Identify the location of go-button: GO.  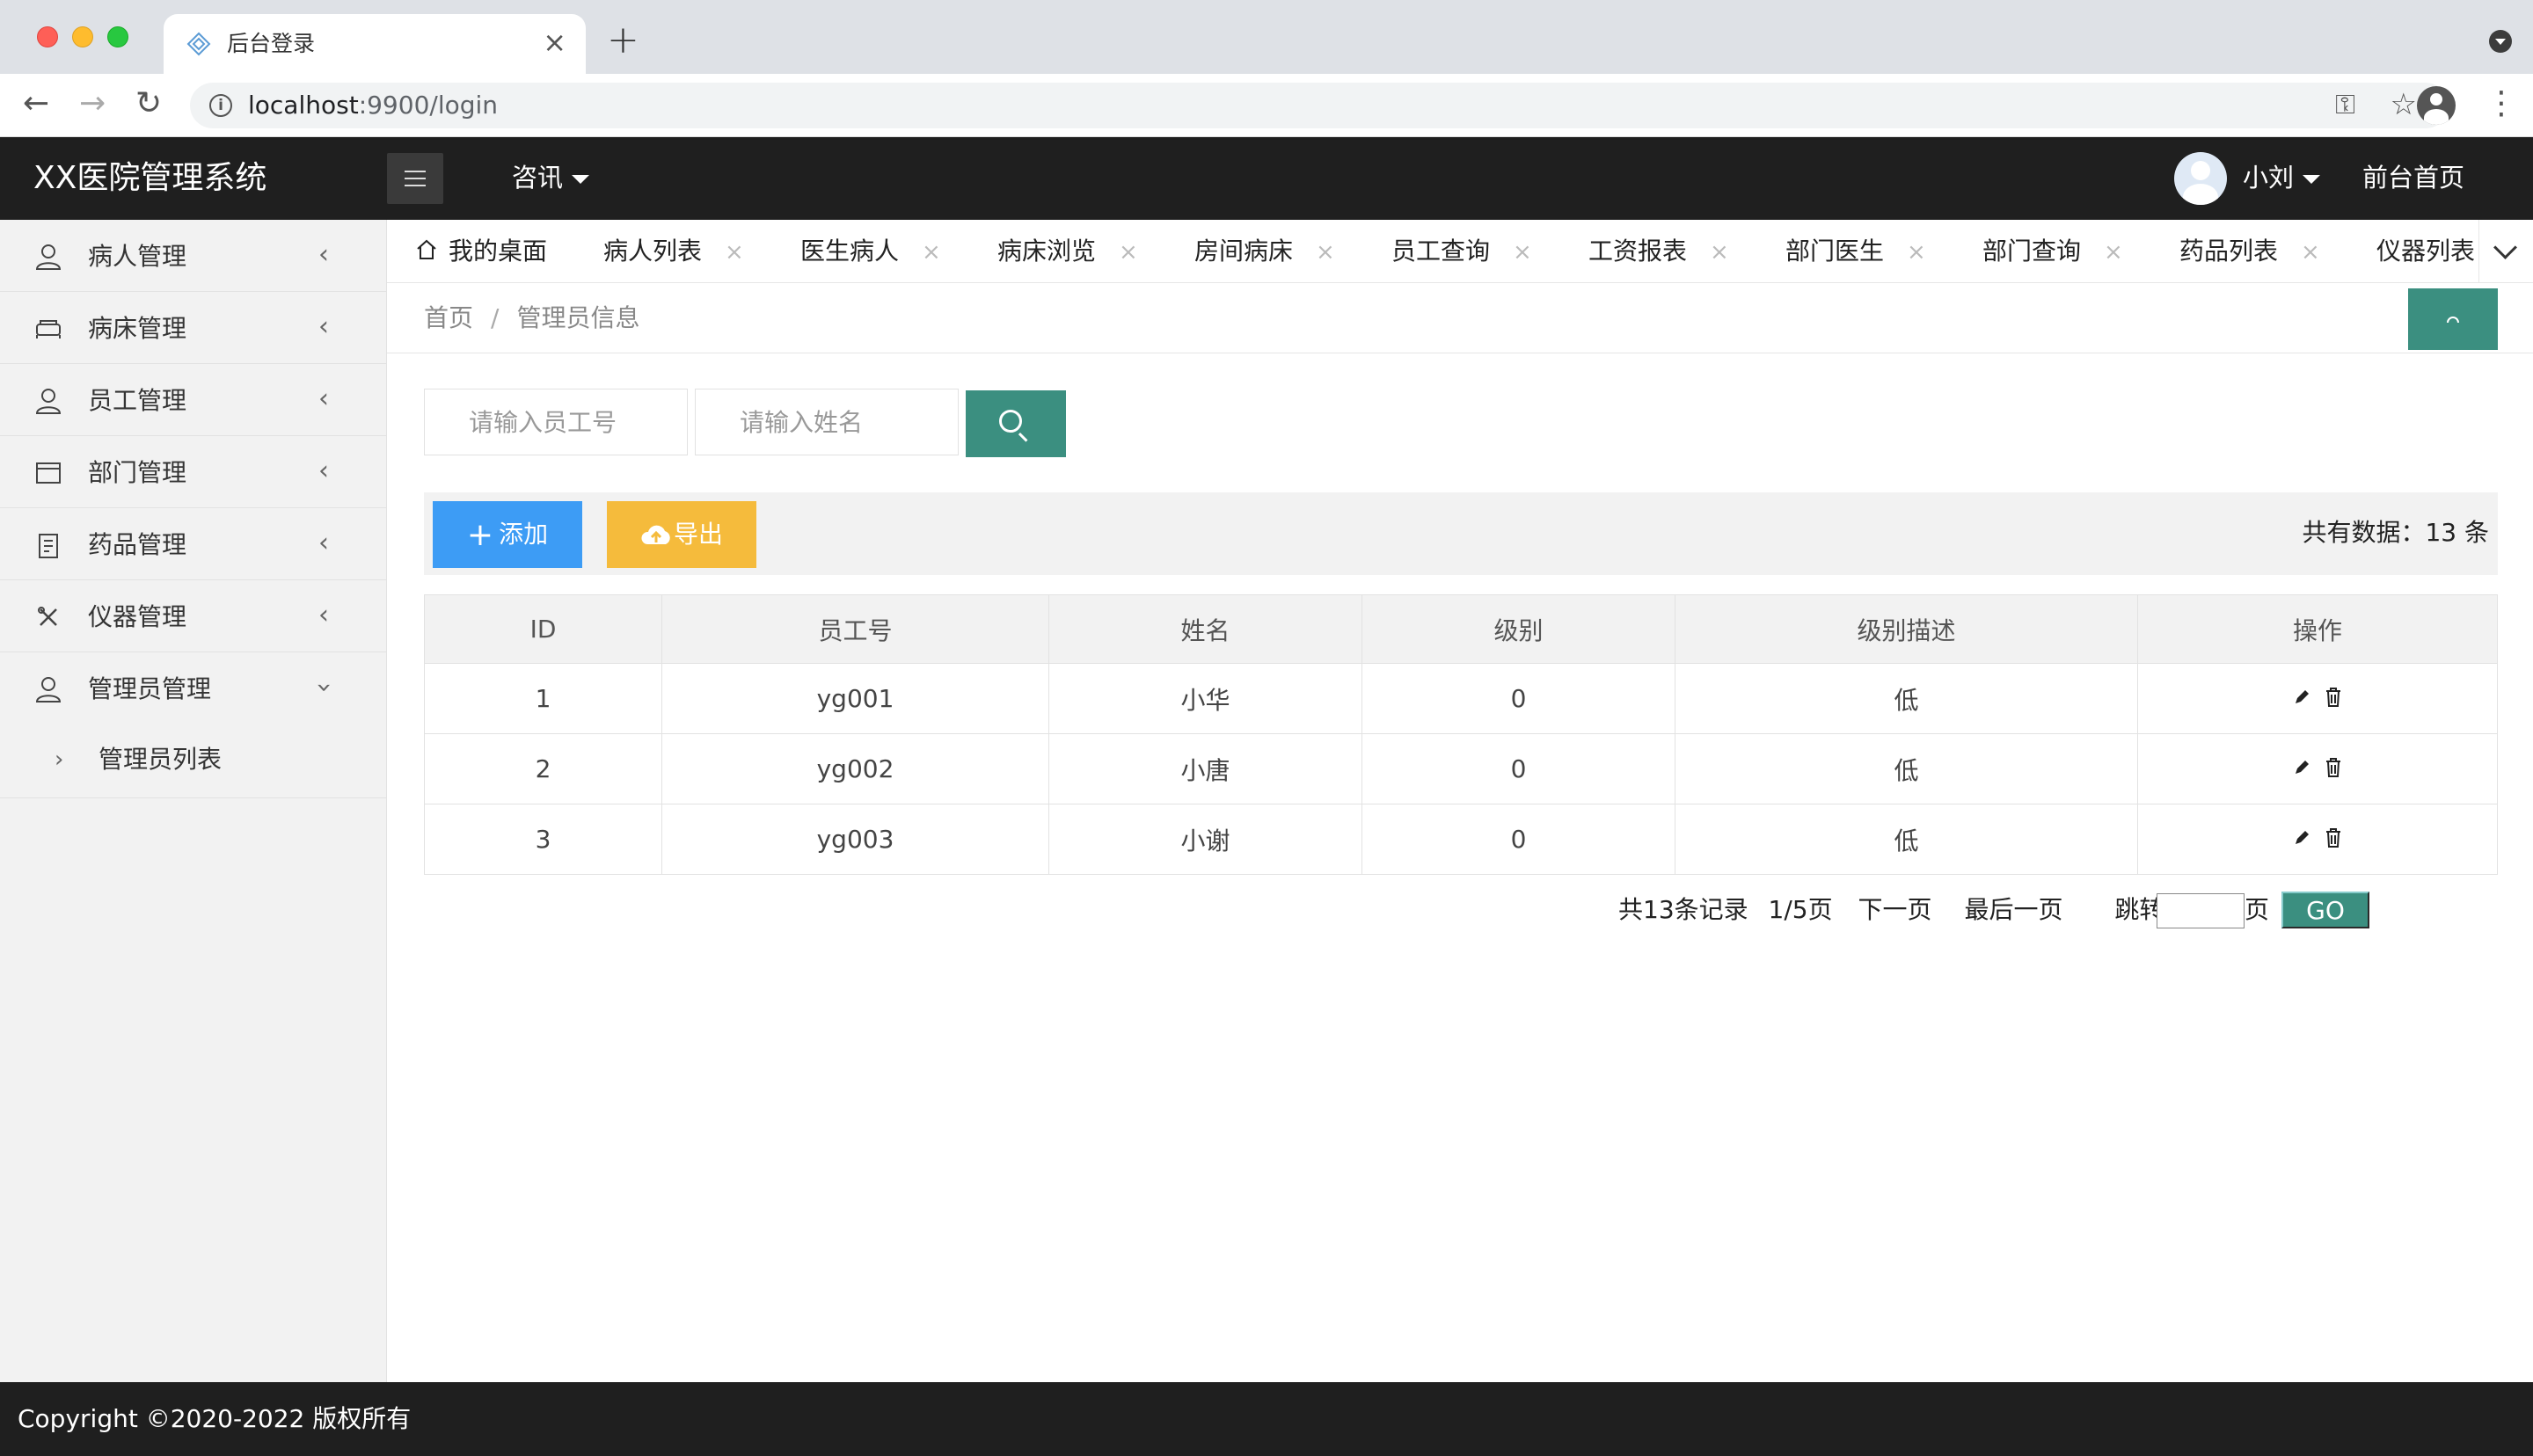
(2325, 910).